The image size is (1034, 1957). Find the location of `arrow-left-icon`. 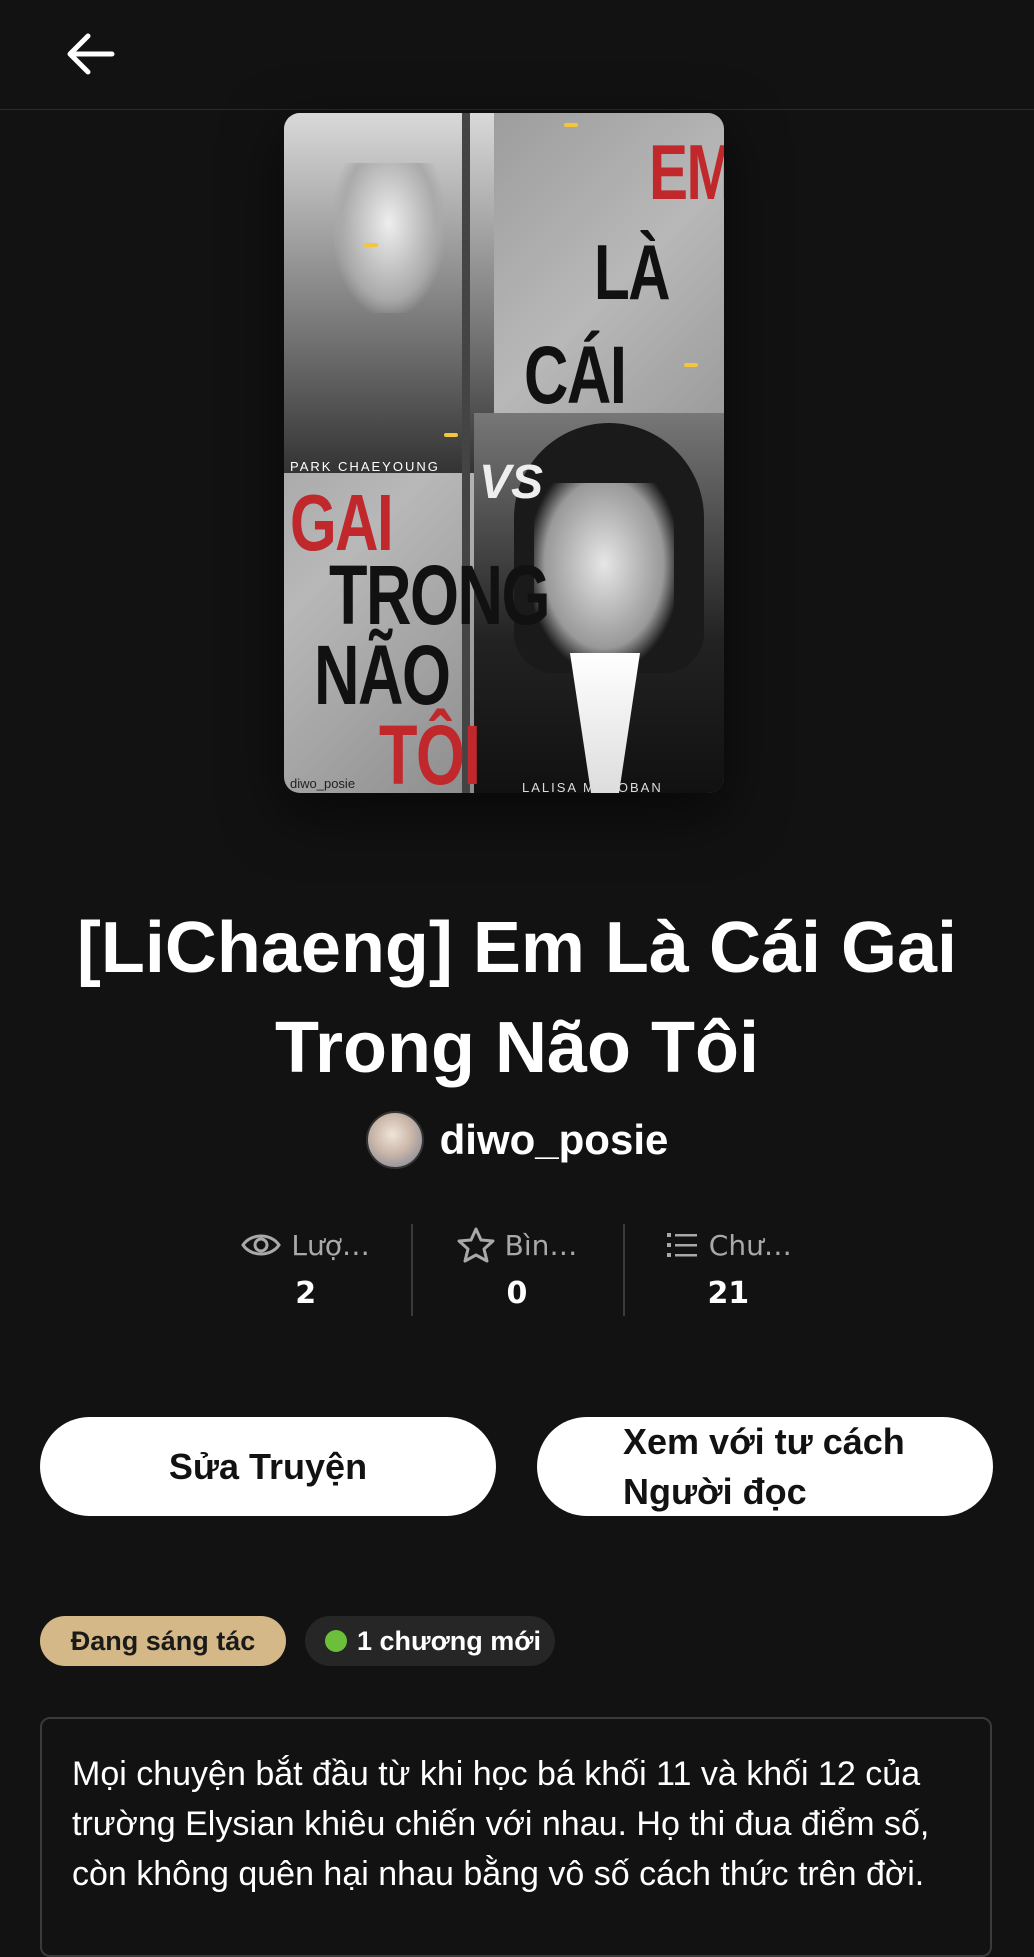

arrow-left-icon is located at coordinates (91, 54).